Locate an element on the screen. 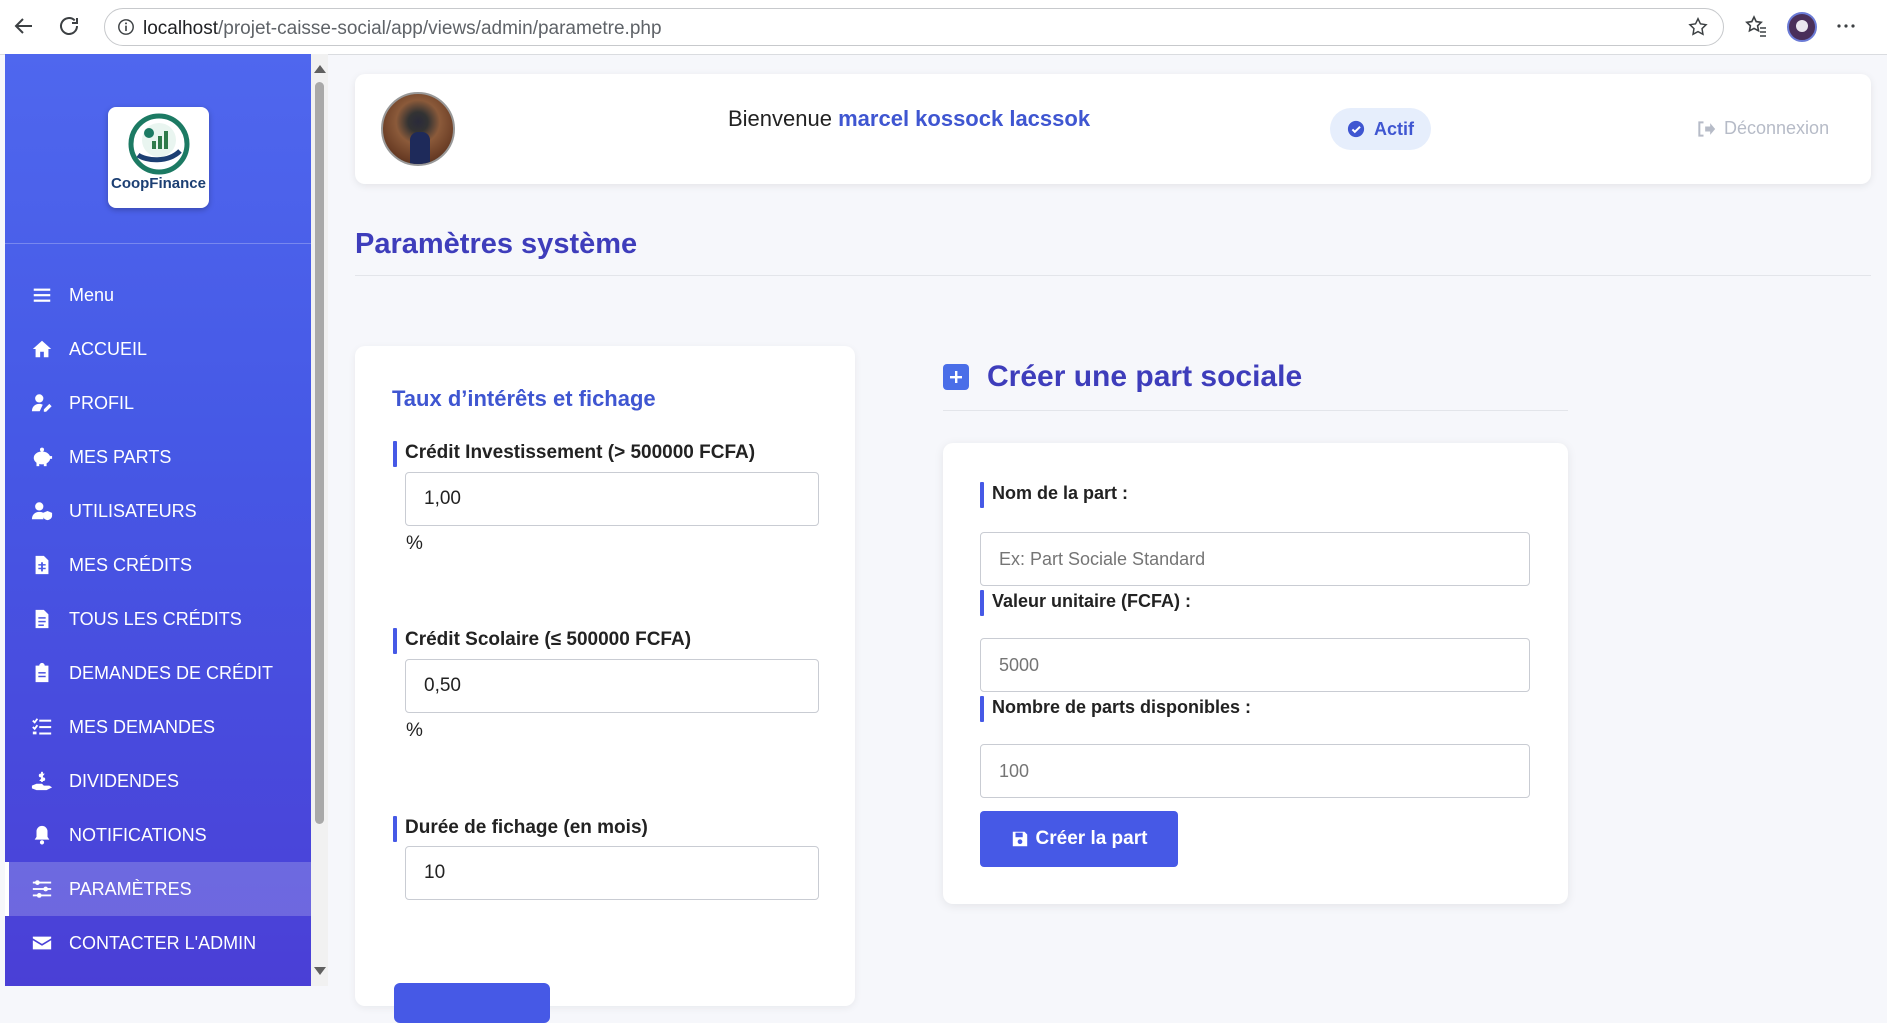  investment-rate-input is located at coordinates (612, 499).